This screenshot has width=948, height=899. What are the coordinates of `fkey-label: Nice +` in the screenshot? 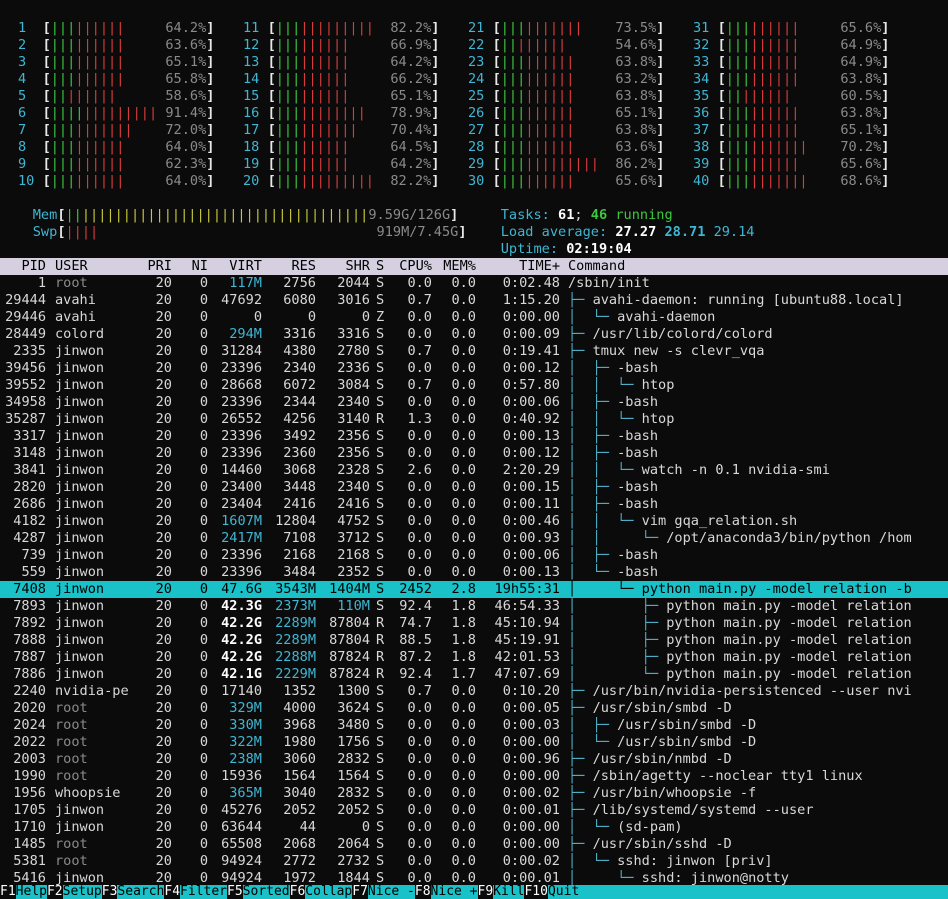 It's located at (454, 892).